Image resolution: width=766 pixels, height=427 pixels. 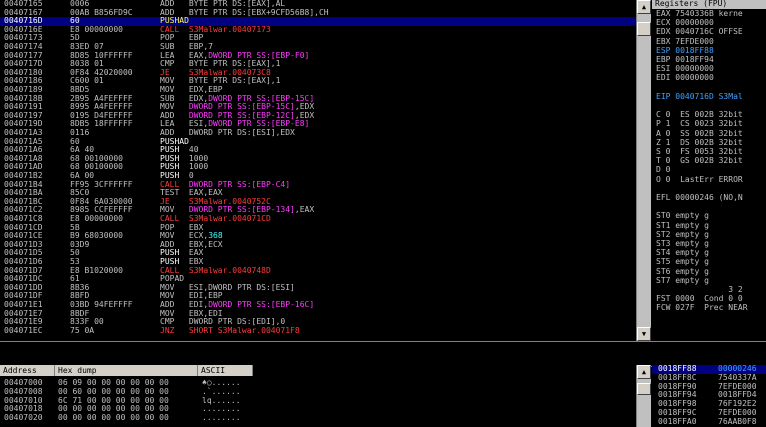 I want to click on dump-address: 00407018, so click(x=23, y=409).